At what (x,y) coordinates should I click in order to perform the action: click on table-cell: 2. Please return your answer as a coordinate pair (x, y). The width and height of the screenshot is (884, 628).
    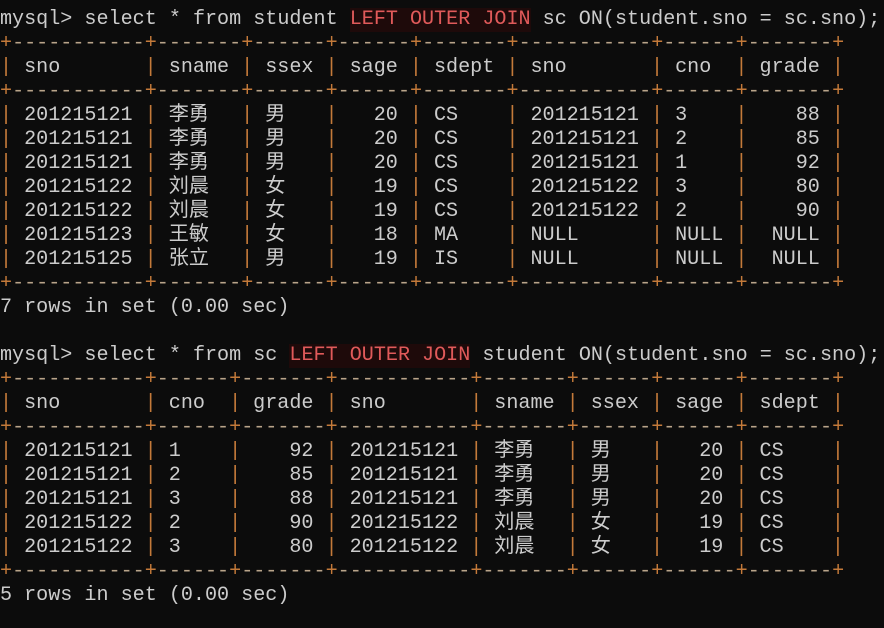
    Looking at the image, I should click on (681, 211).